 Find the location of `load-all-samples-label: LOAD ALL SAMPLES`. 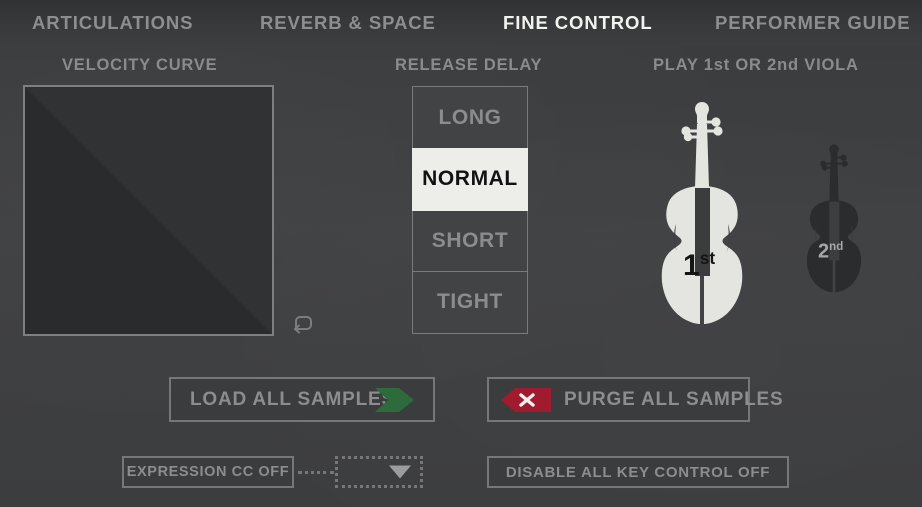

load-all-samples-label: LOAD ALL SAMPLES is located at coordinates (292, 399).